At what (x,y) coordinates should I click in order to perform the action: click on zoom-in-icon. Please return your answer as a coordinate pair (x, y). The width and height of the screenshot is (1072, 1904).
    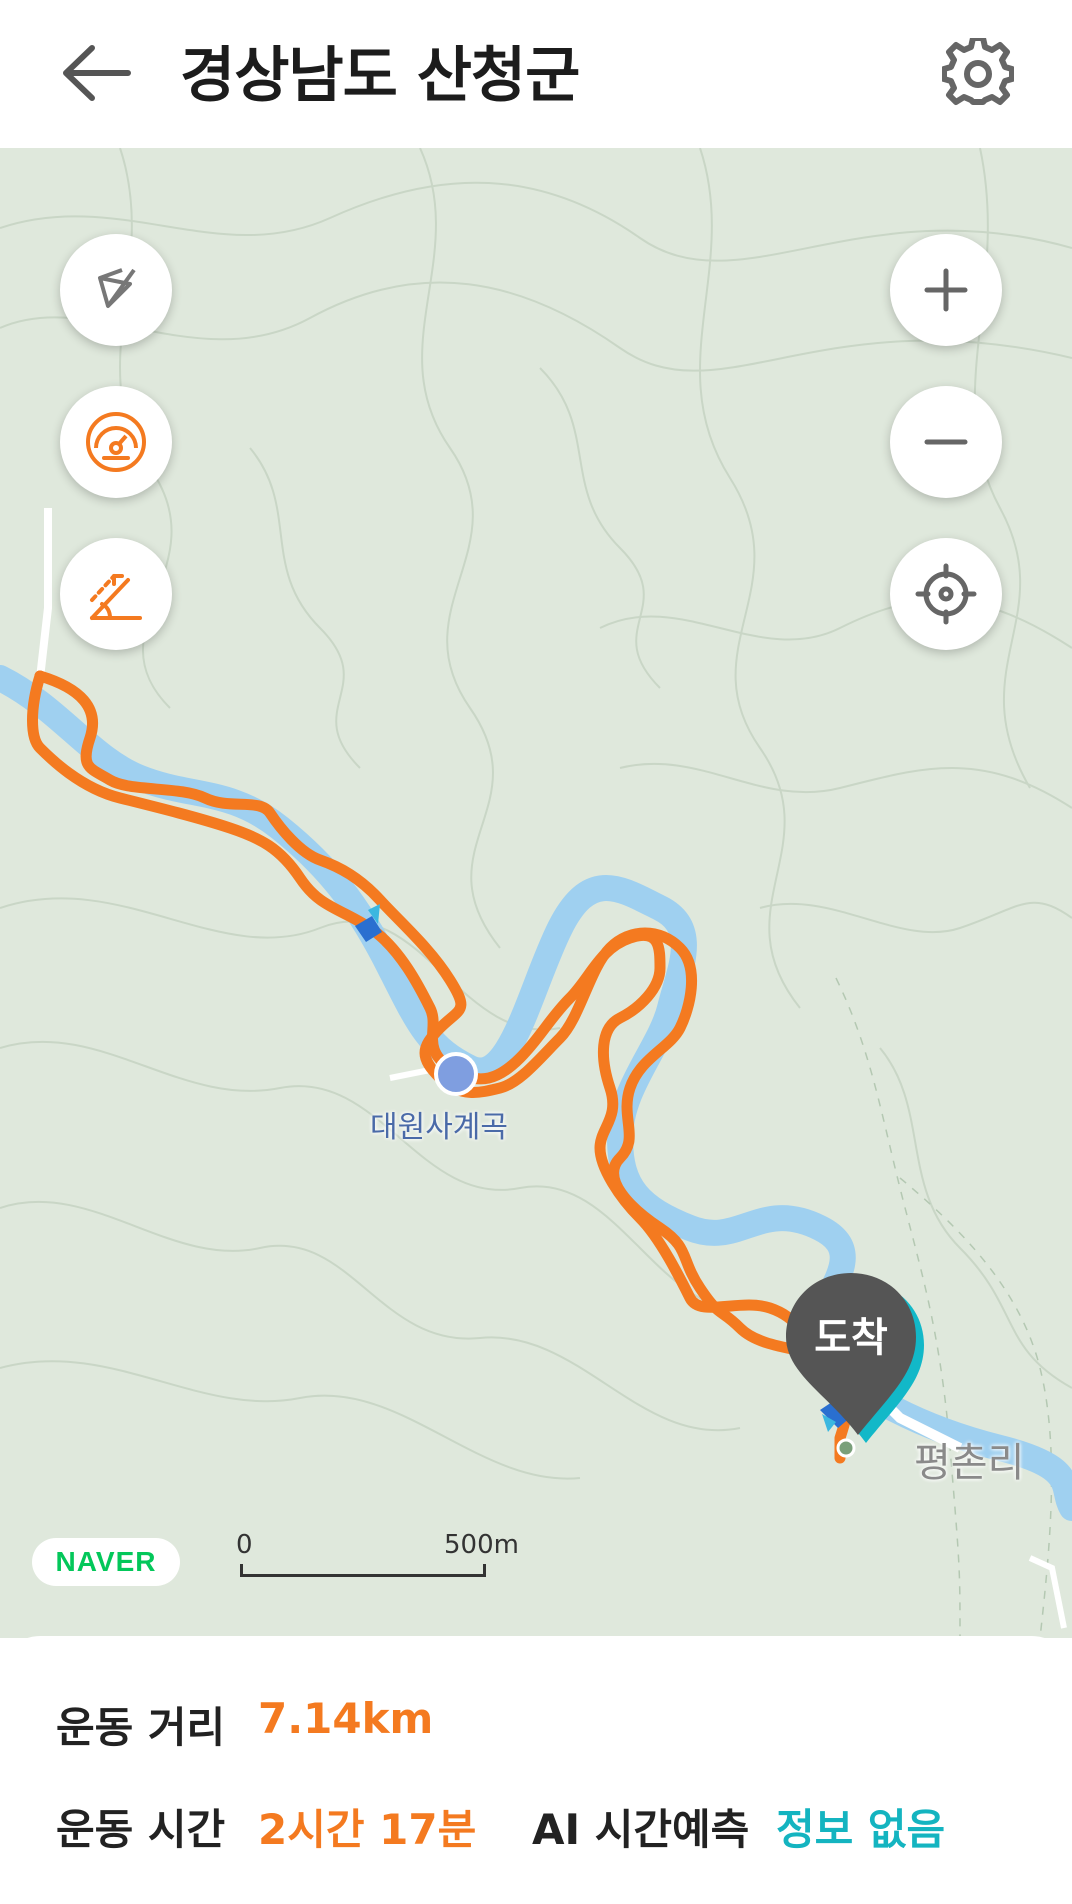
    Looking at the image, I should click on (946, 290).